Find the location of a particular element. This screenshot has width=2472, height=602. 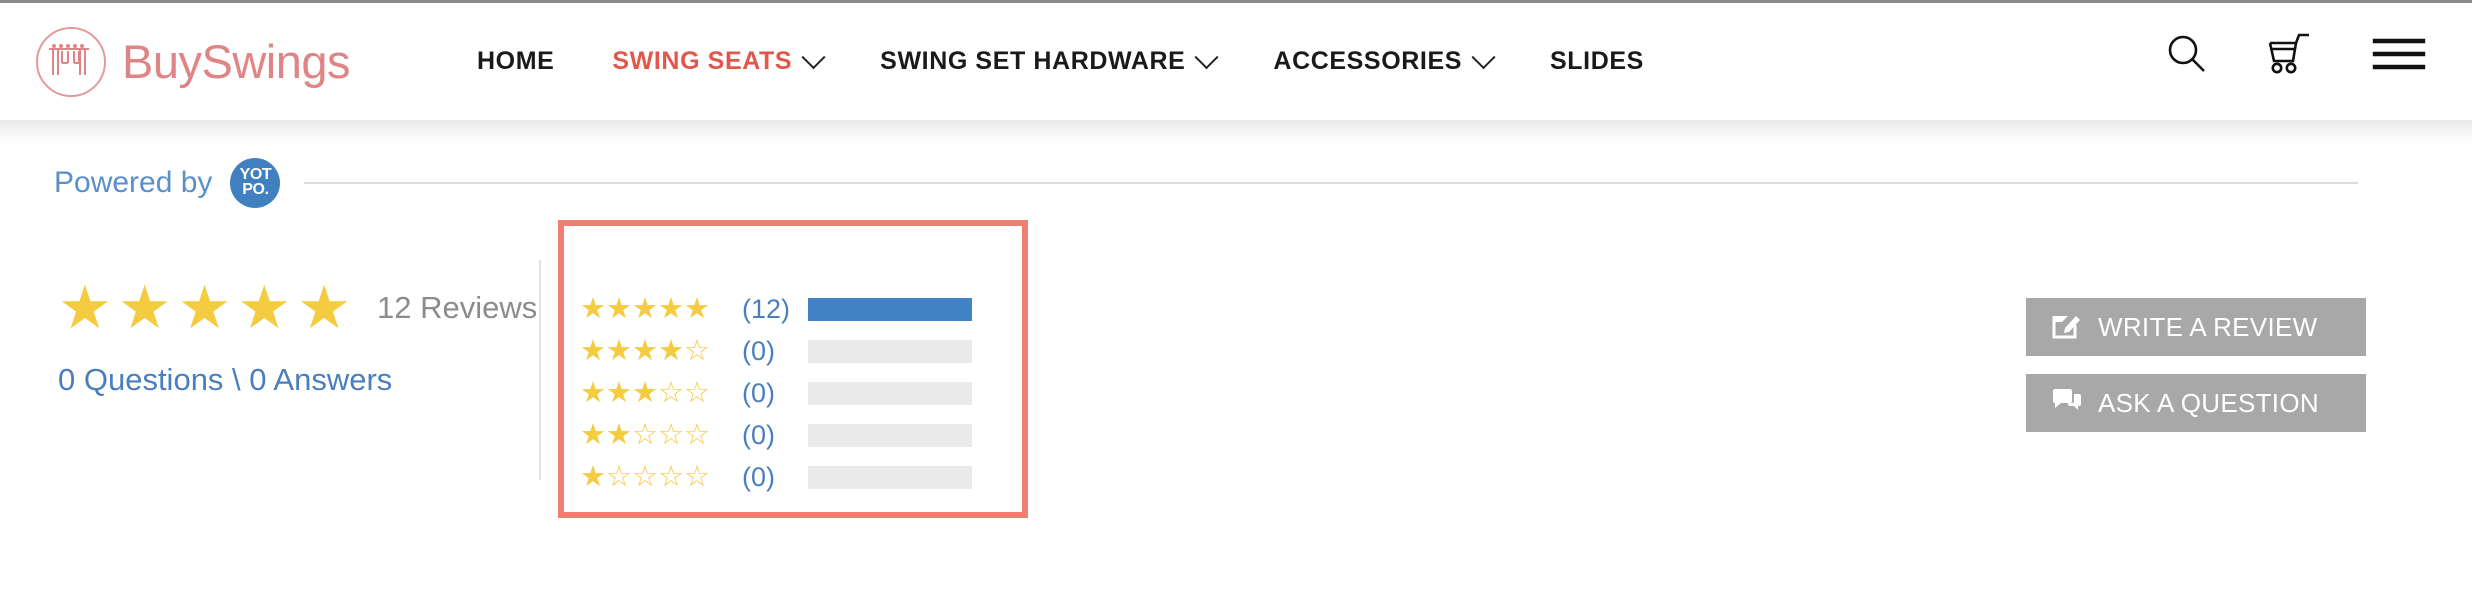

overall-rating-row: ★ ★ ★ ★ ★ 12 Reviews is located at coordinates (297, 308).